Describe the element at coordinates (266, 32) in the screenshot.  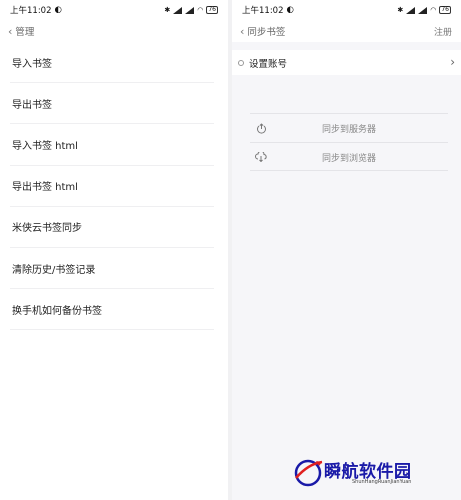
I see `page-title: 同步书签` at that location.